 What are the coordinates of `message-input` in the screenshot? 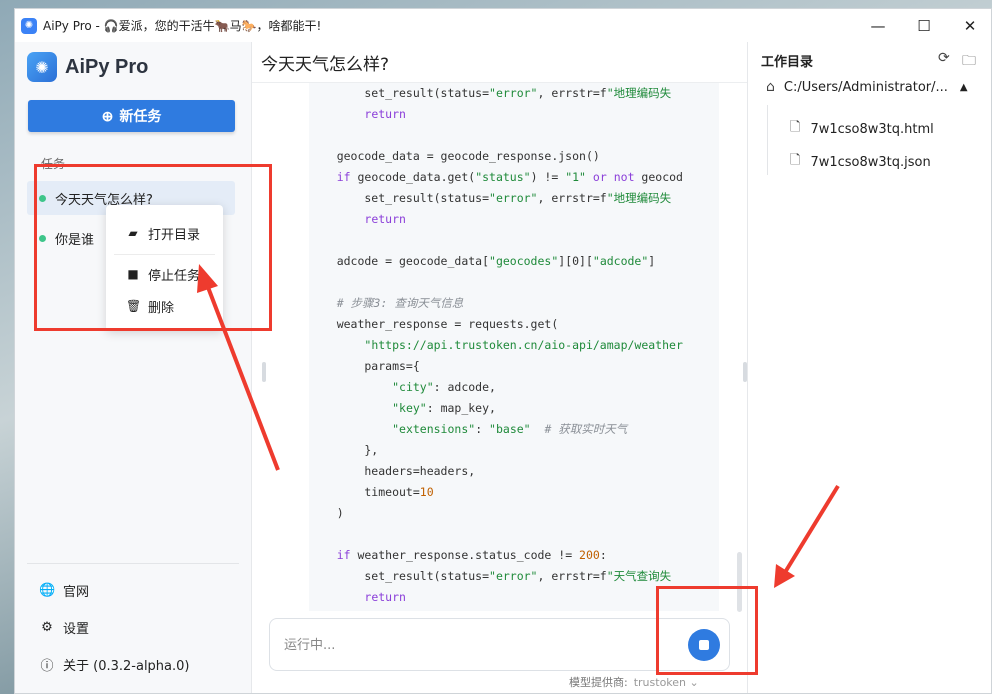 It's located at (474, 645).